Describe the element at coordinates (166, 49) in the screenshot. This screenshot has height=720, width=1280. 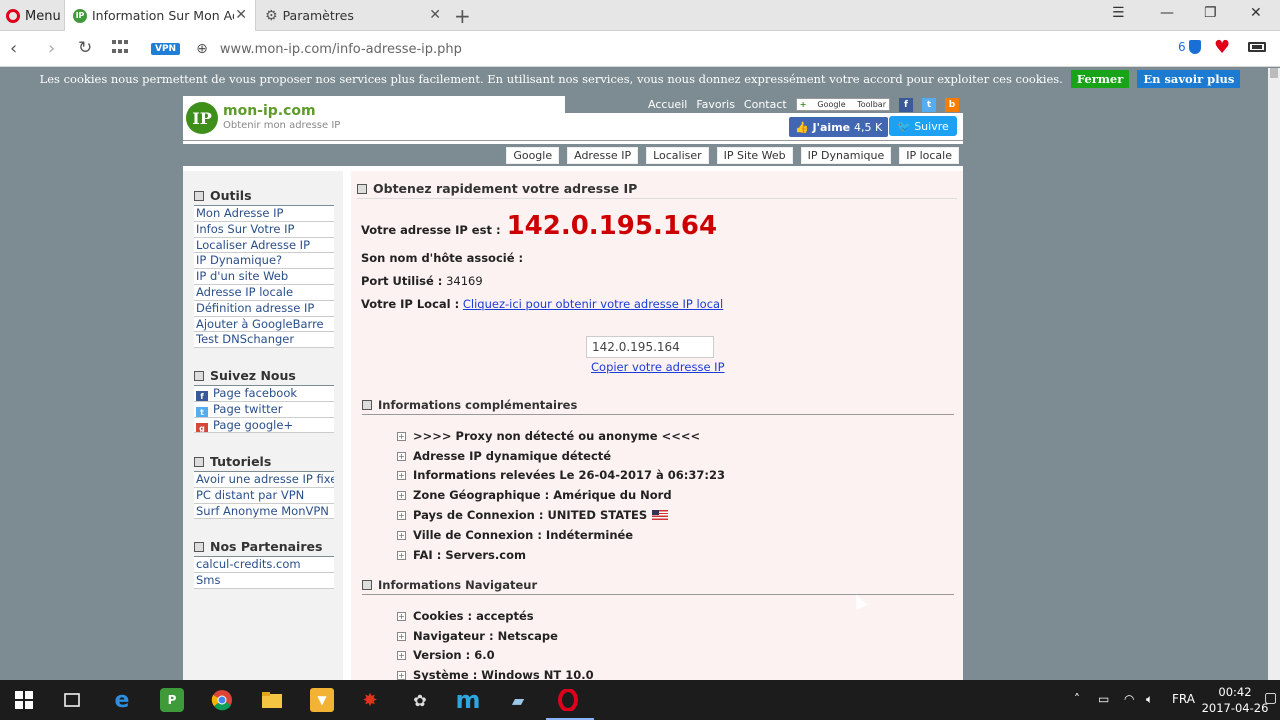
I see `vpn-badge: VPN` at that location.